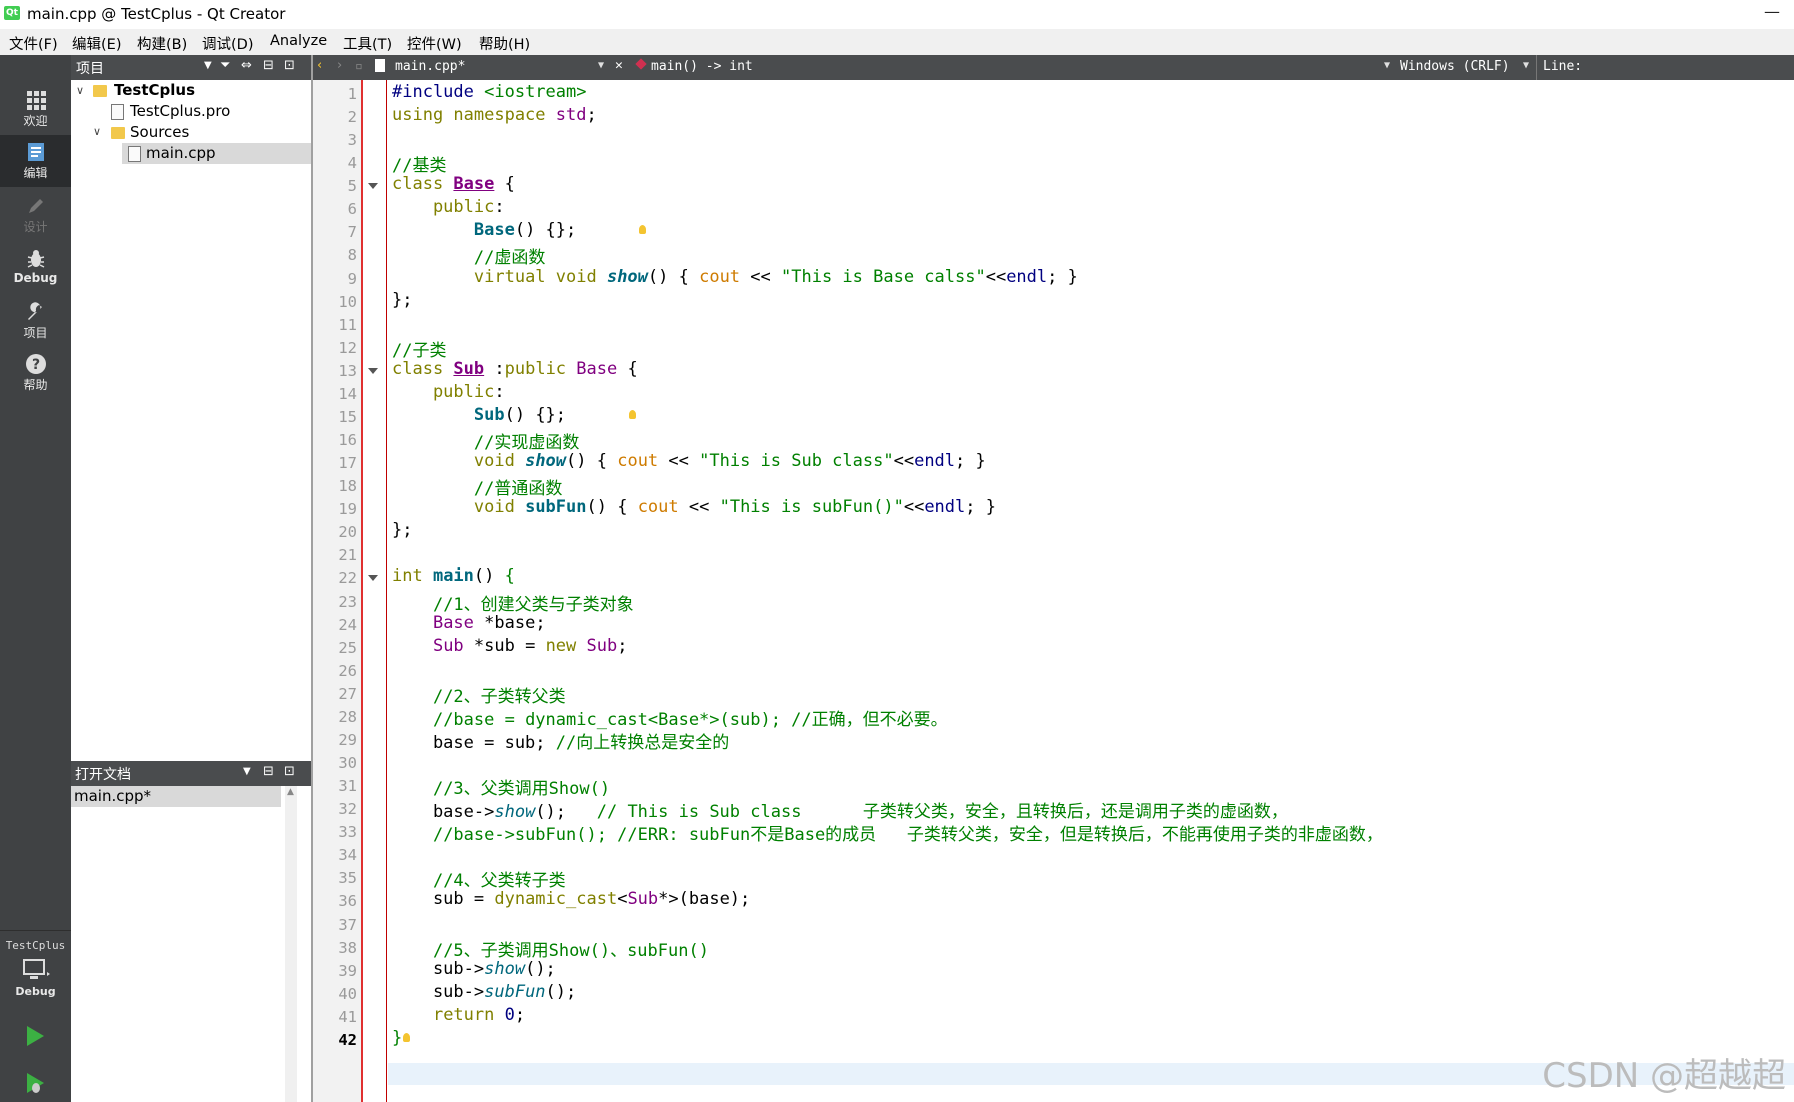 The height and width of the screenshot is (1102, 1794). Describe the element at coordinates (347, 601) in the screenshot. I see `line-number: 23` at that location.